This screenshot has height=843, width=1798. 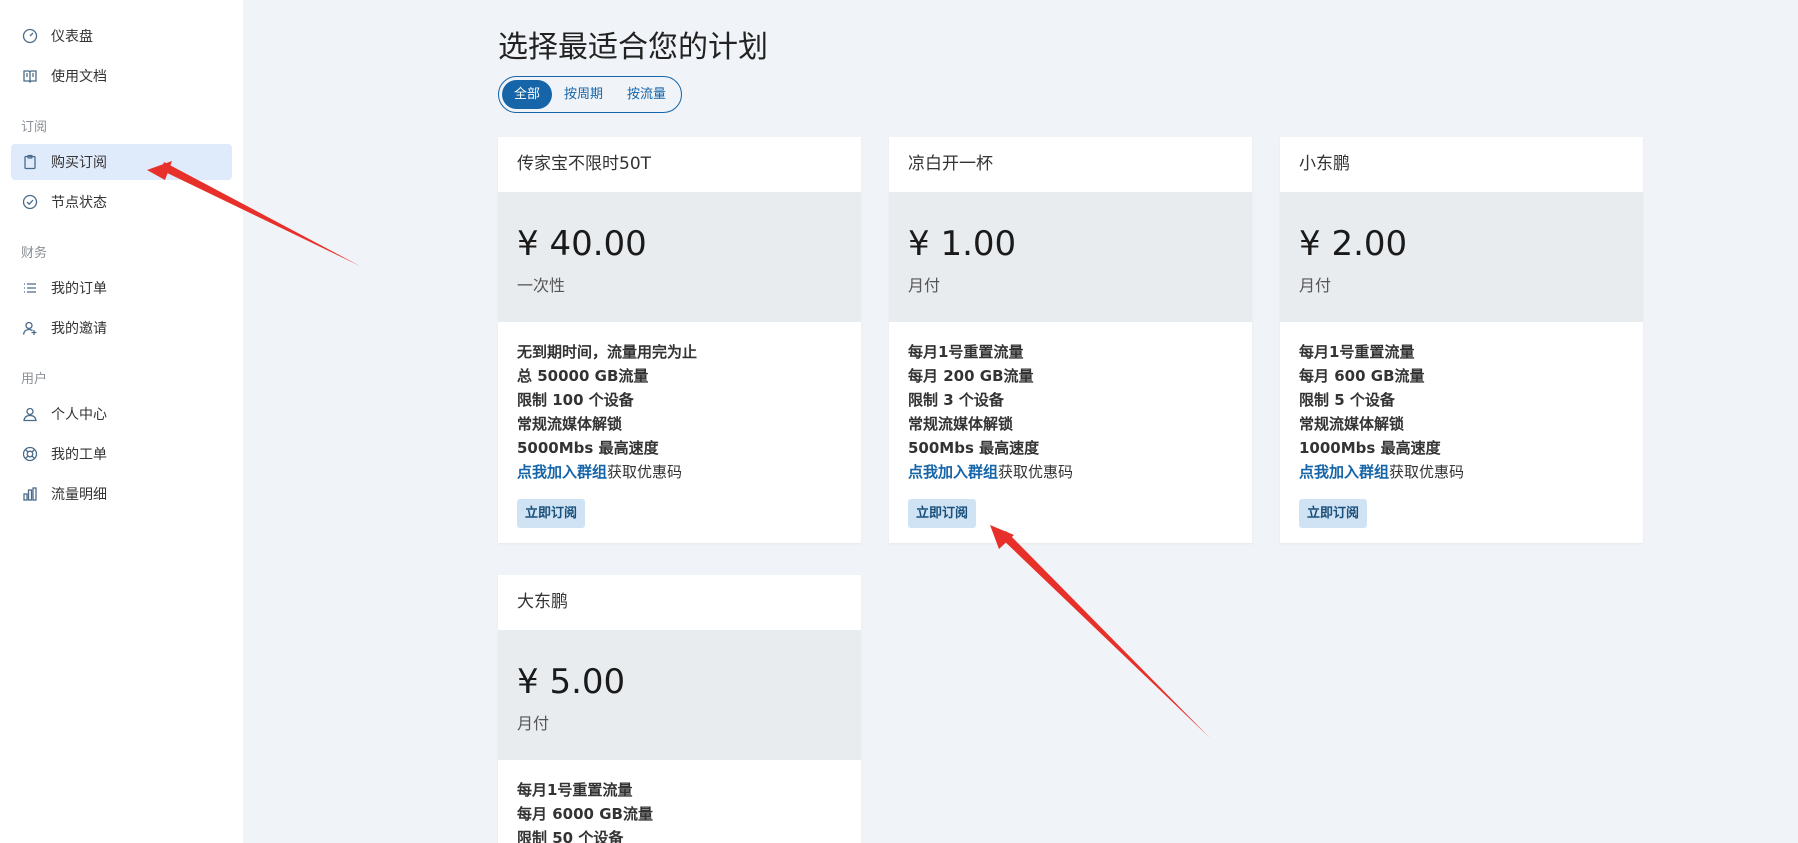 I want to click on feature-line: 无到期时间，流量用完为止, so click(x=607, y=352).